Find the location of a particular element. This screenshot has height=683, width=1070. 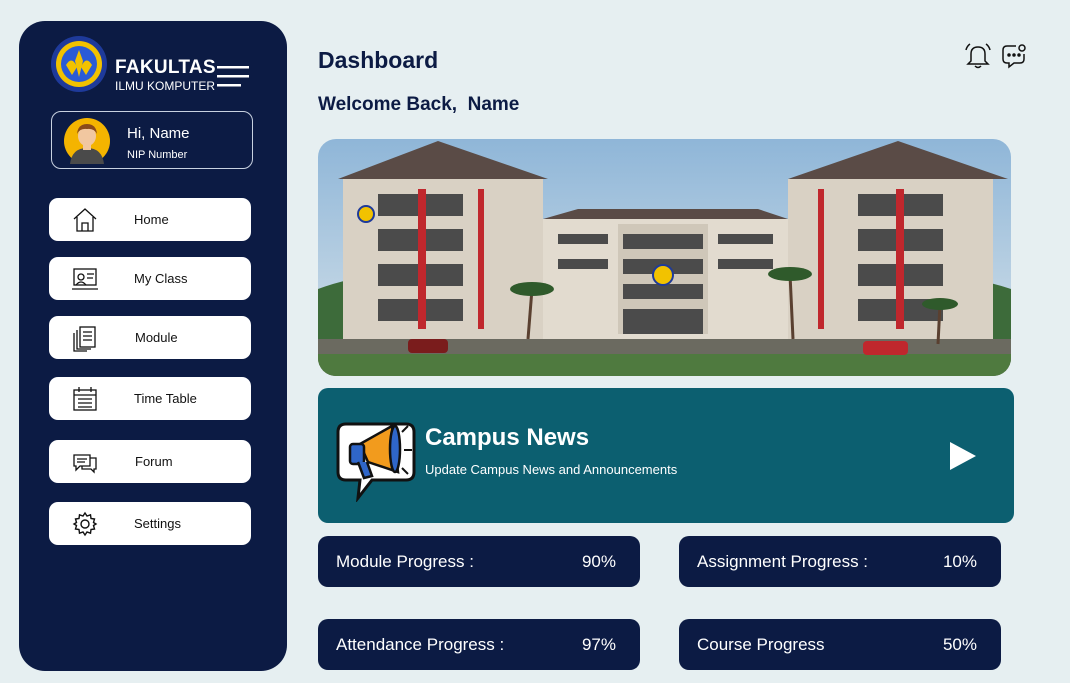

campus-news-title: Campus News is located at coordinates (507, 437).